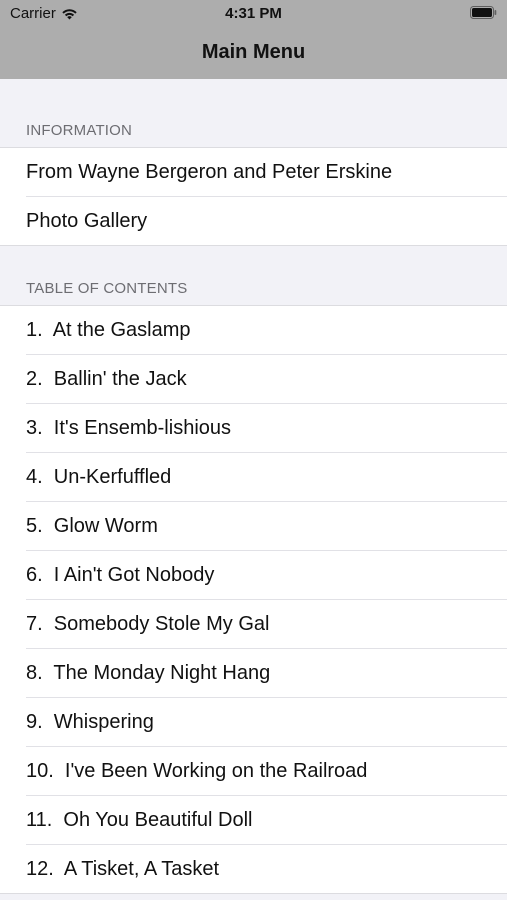 The image size is (507, 900). I want to click on page-title: Main Menu, so click(253, 52).